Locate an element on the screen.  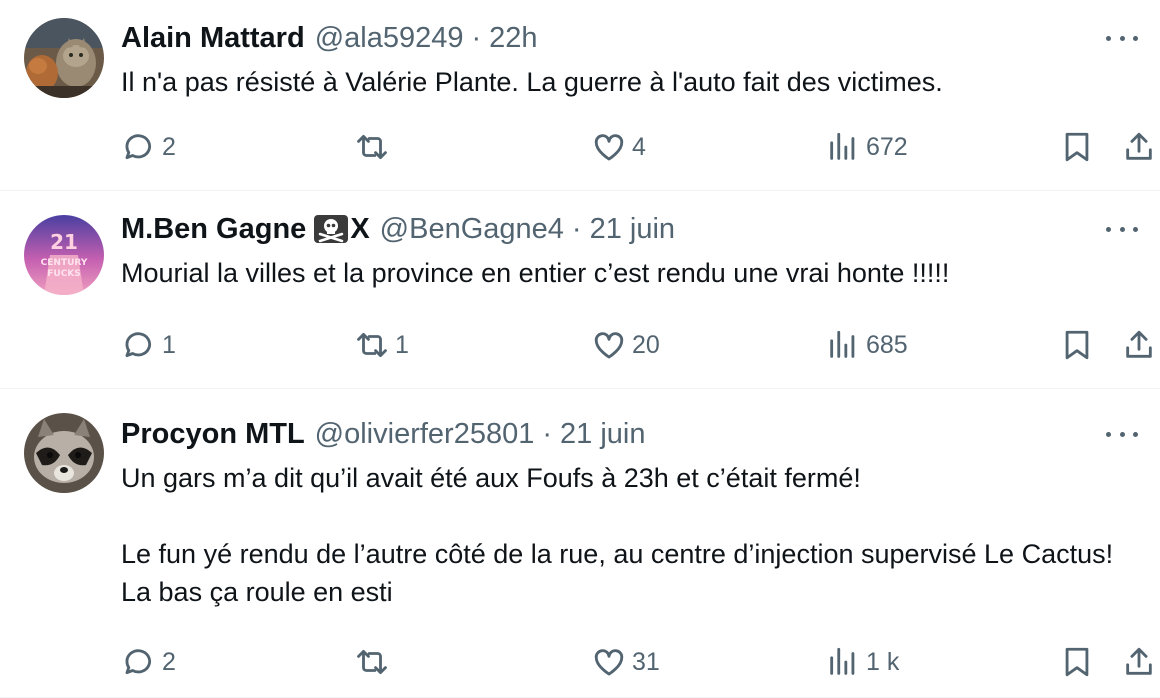
svg-text: FUCKS is located at coordinates (64, 274).